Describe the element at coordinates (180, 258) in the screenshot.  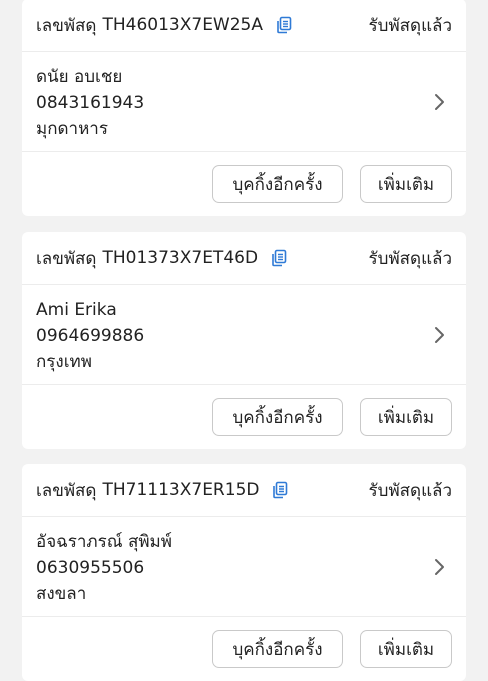
I see `tracking-number: TH01373X7ET46D` at that location.